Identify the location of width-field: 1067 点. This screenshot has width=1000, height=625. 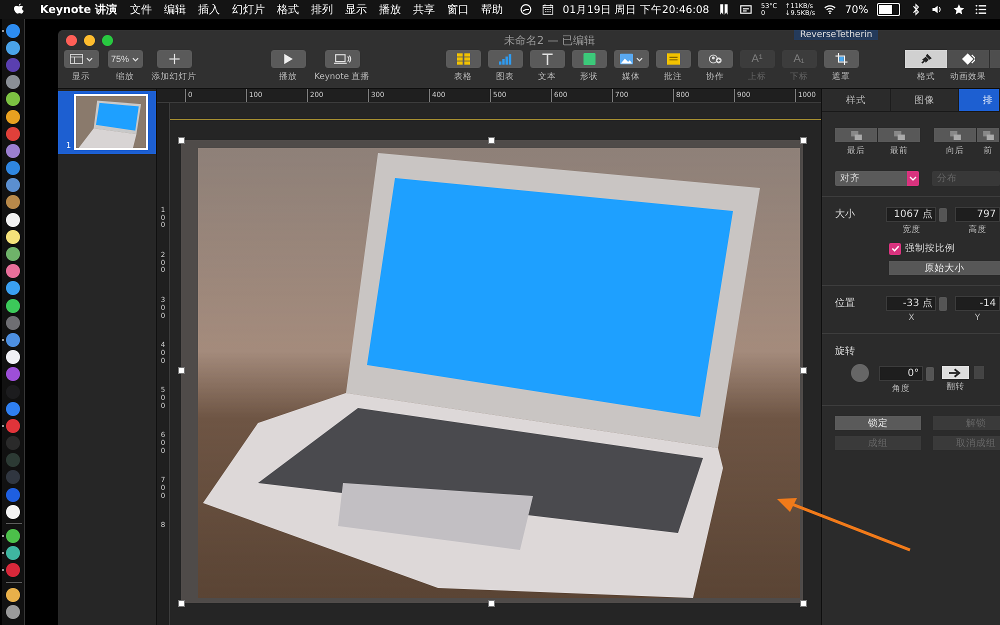
(911, 214).